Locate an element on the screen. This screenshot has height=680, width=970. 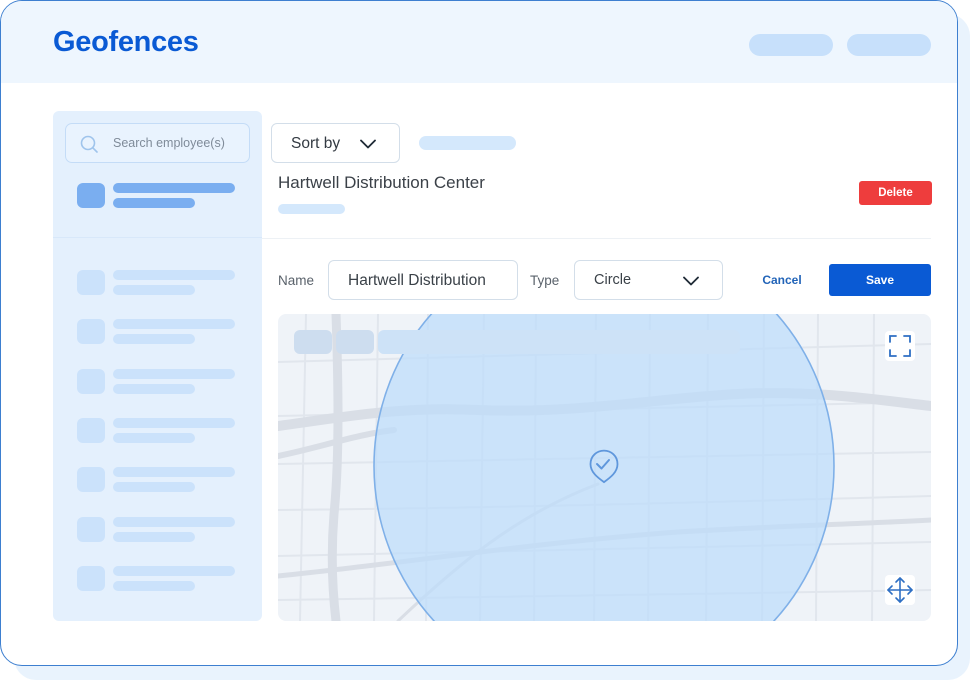
move-icon is located at coordinates (900, 590).